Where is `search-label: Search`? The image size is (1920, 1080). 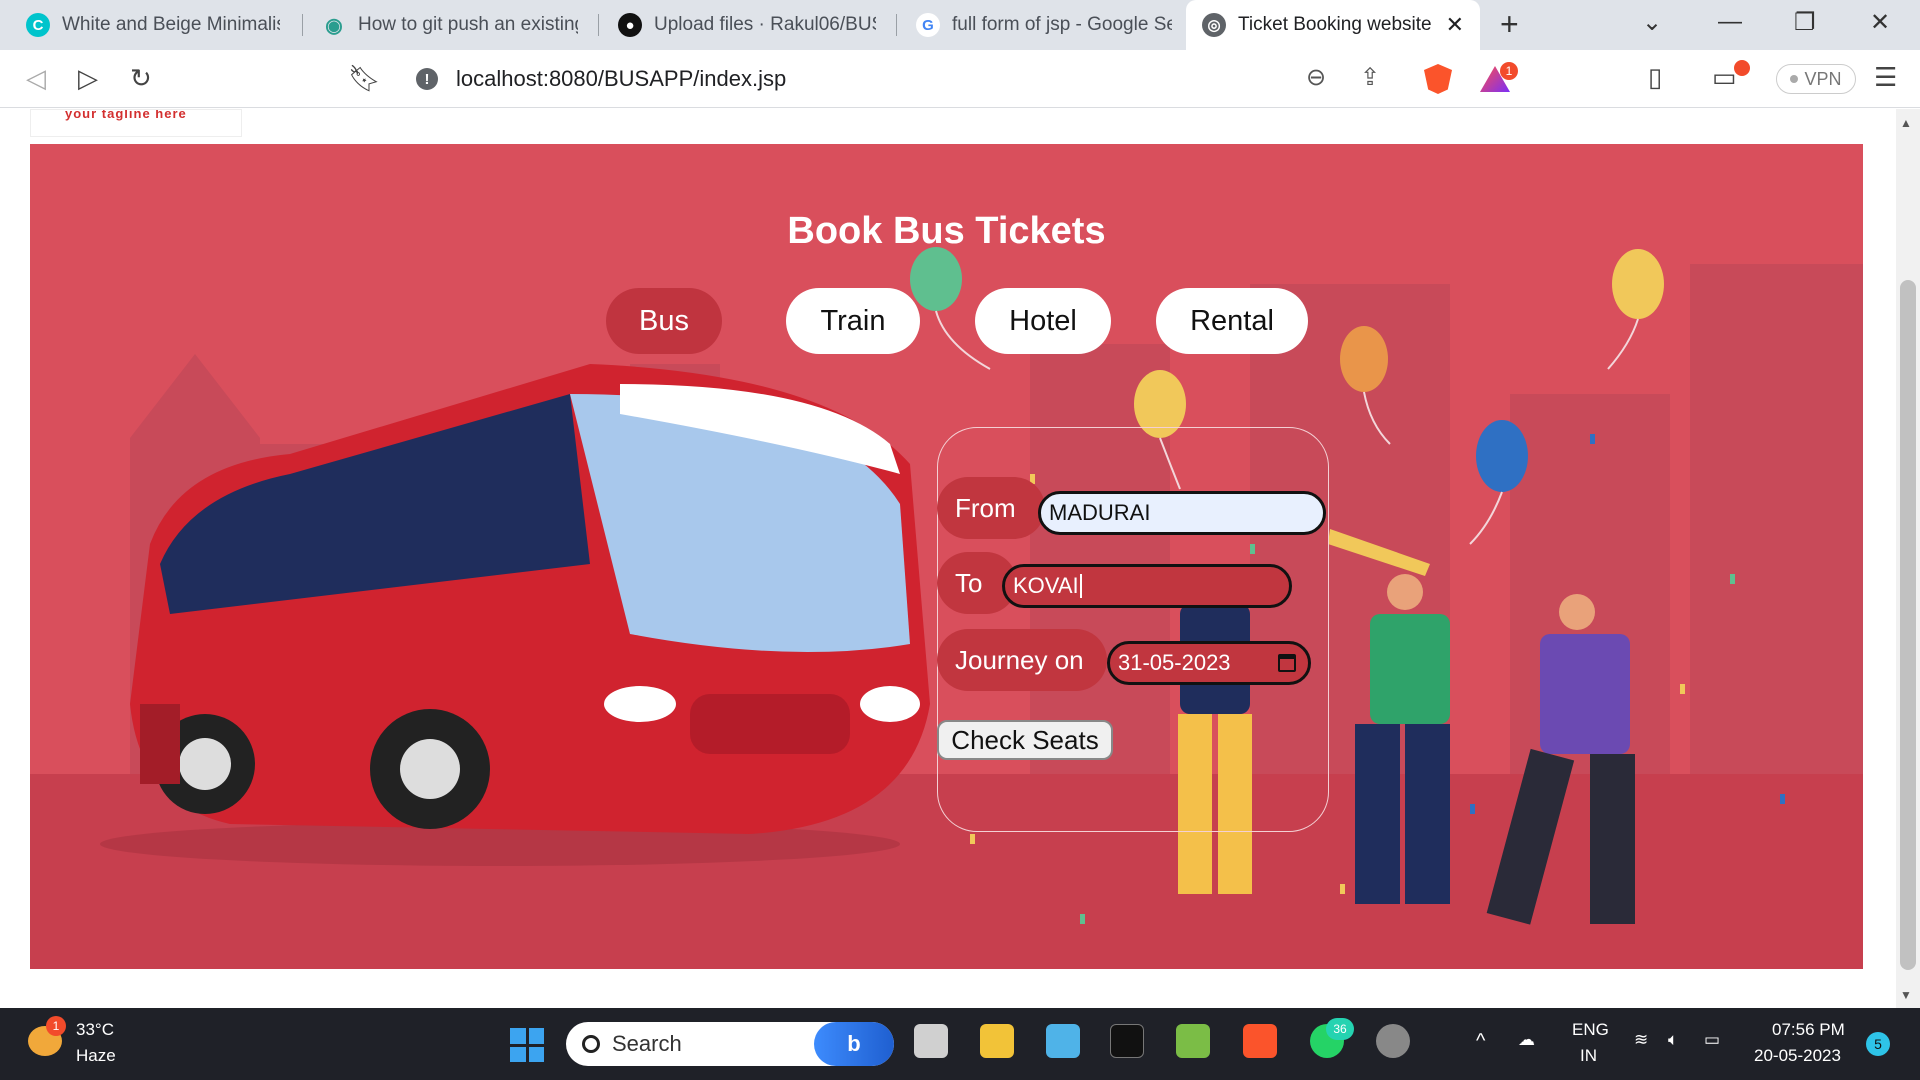 search-label: Search is located at coordinates (647, 1043).